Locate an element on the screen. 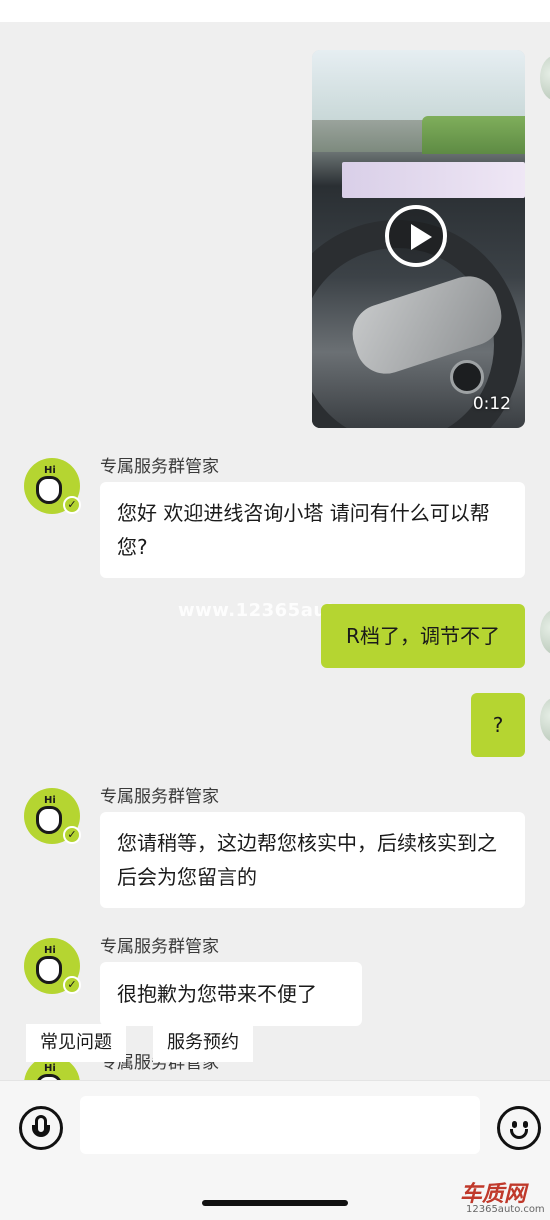 Image resolution: width=550 pixels, height=1220 pixels. message-input is located at coordinates (280, 1125).